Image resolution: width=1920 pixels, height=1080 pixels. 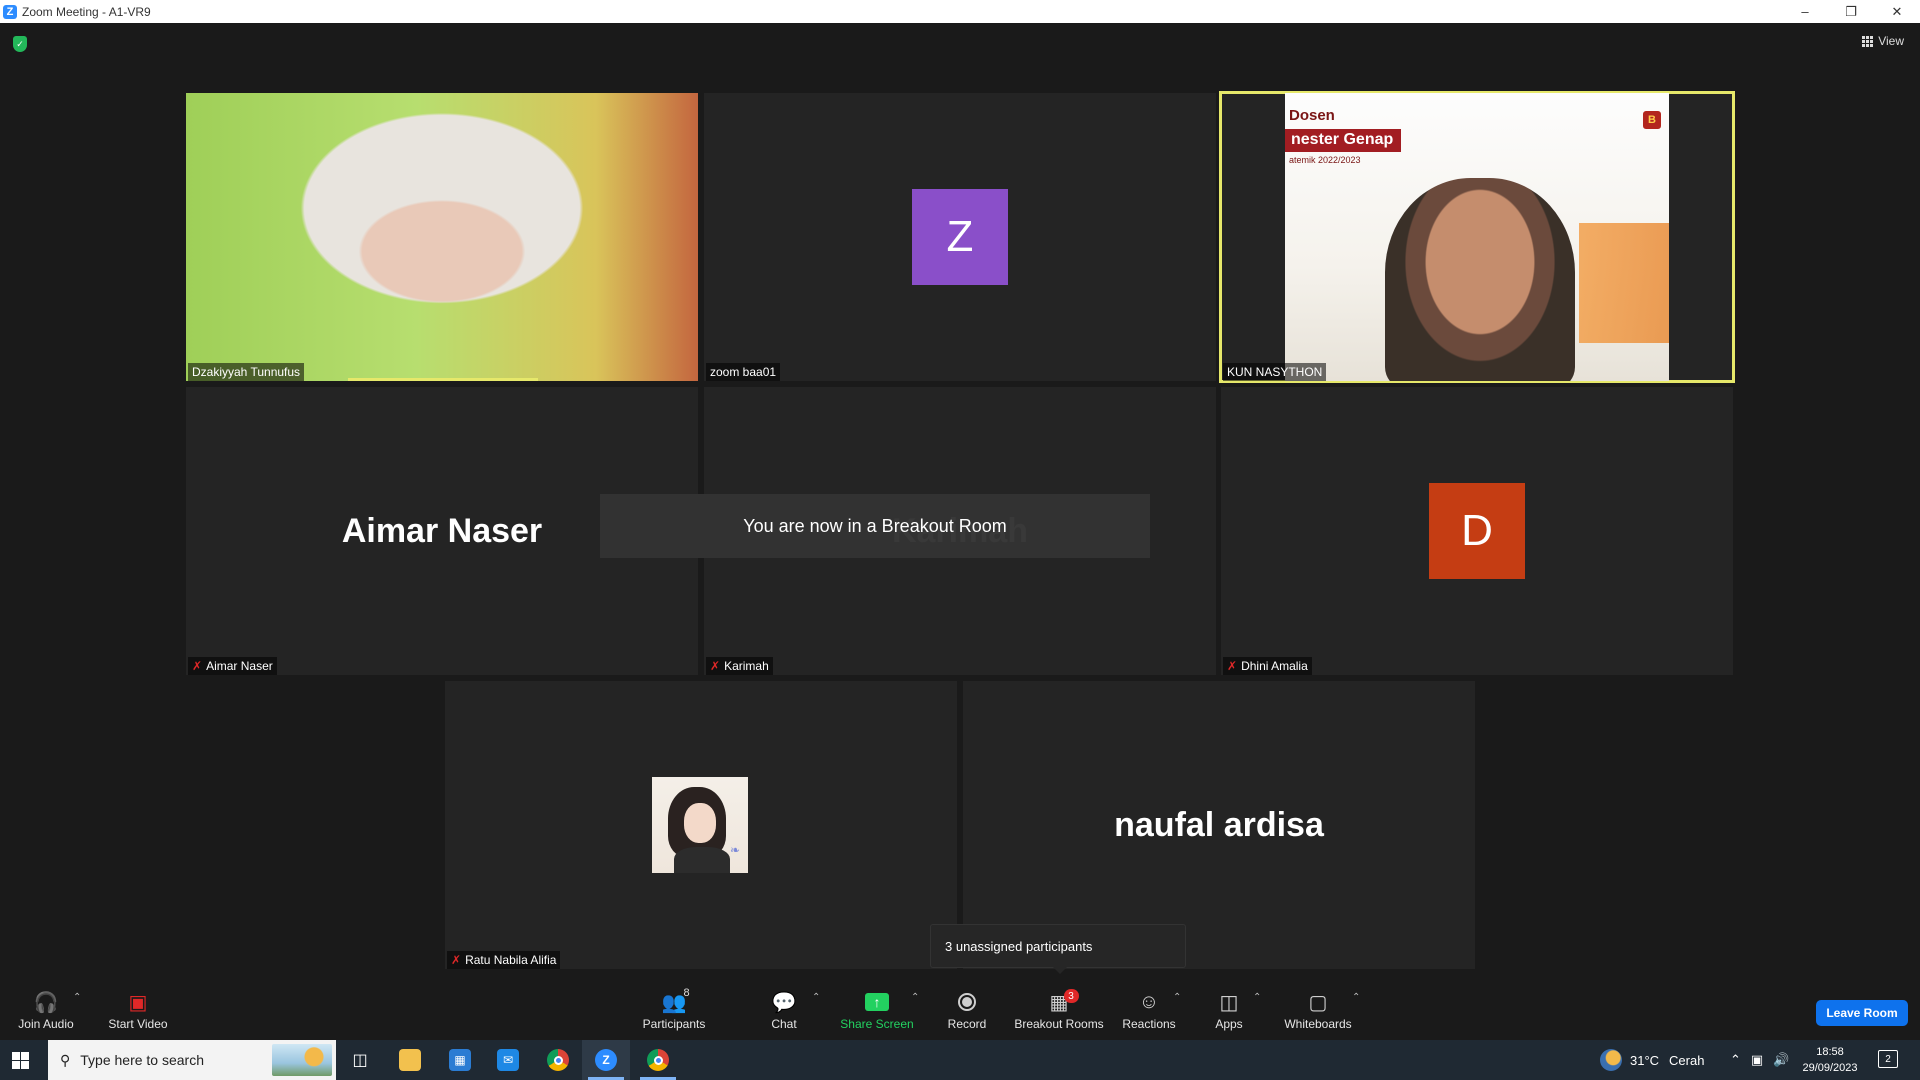 What do you see at coordinates (739, 666) in the screenshot?
I see `participant-name-label: ✗ Karimah` at bounding box center [739, 666].